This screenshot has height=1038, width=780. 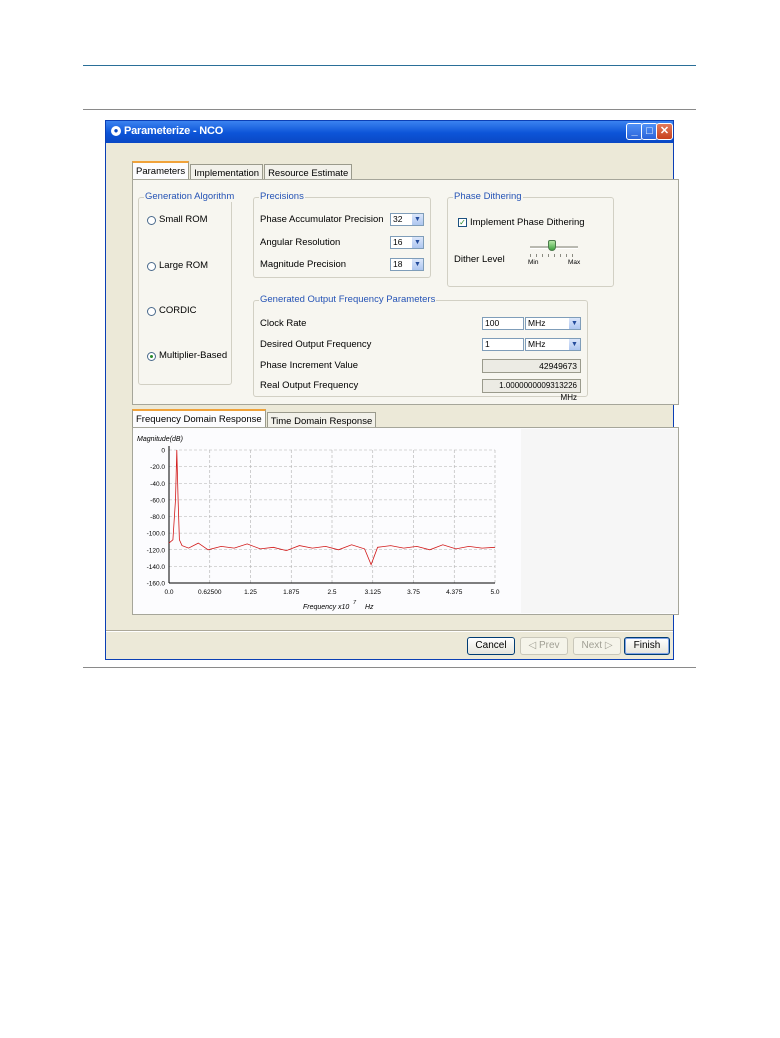 What do you see at coordinates (156, 584) in the screenshot?
I see `y-tick-label: -160.0` at bounding box center [156, 584].